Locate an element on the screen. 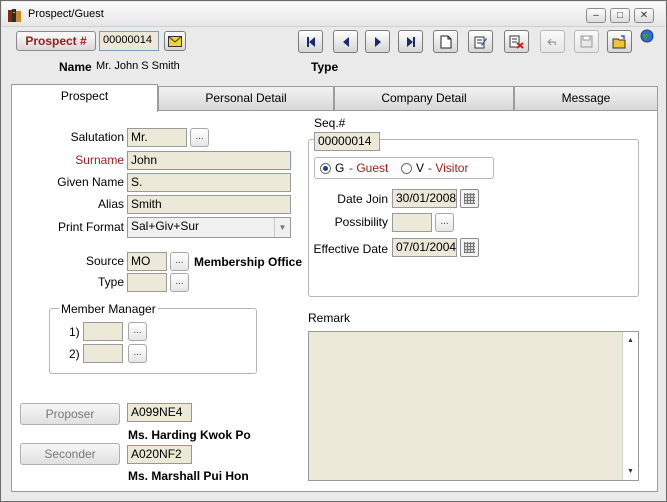 This screenshot has width=667, height=502. visitor-radio-label: V is located at coordinates (420, 168).